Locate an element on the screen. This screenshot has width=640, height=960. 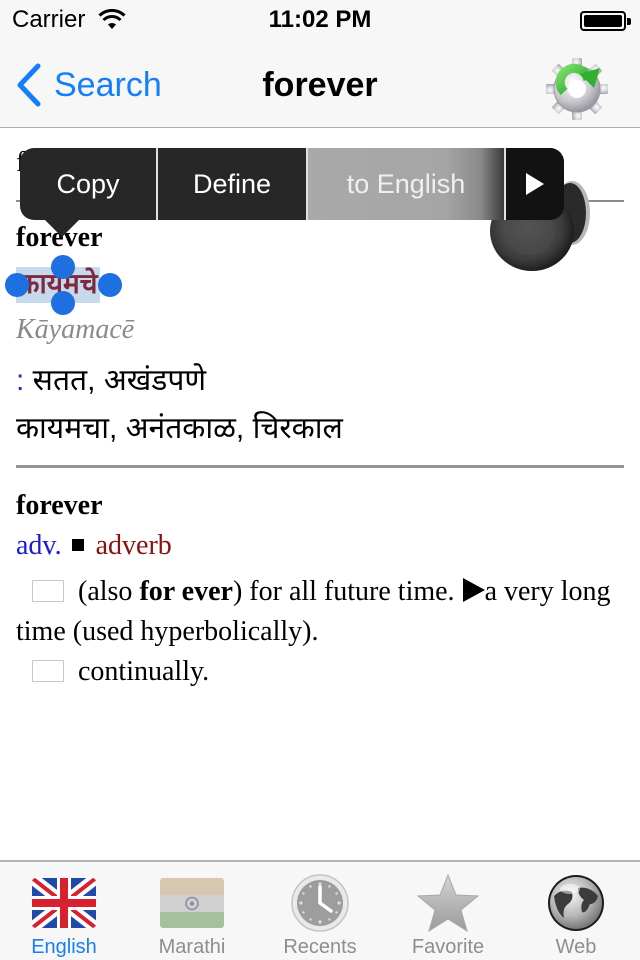
tab-bar: English Marathi Recents Favorite Web is located at coordinates (320, 910).